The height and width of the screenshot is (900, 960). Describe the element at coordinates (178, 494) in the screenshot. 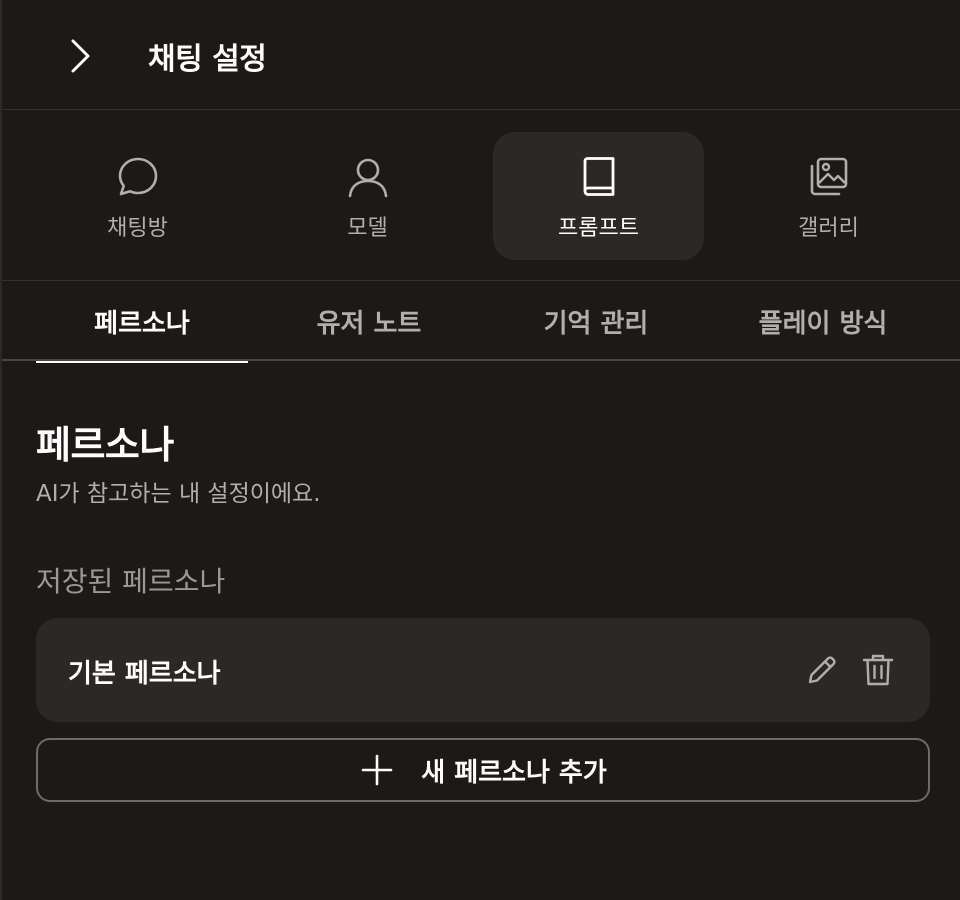

I see `section-description: AI가 참고하는 내 설정이에요.` at that location.